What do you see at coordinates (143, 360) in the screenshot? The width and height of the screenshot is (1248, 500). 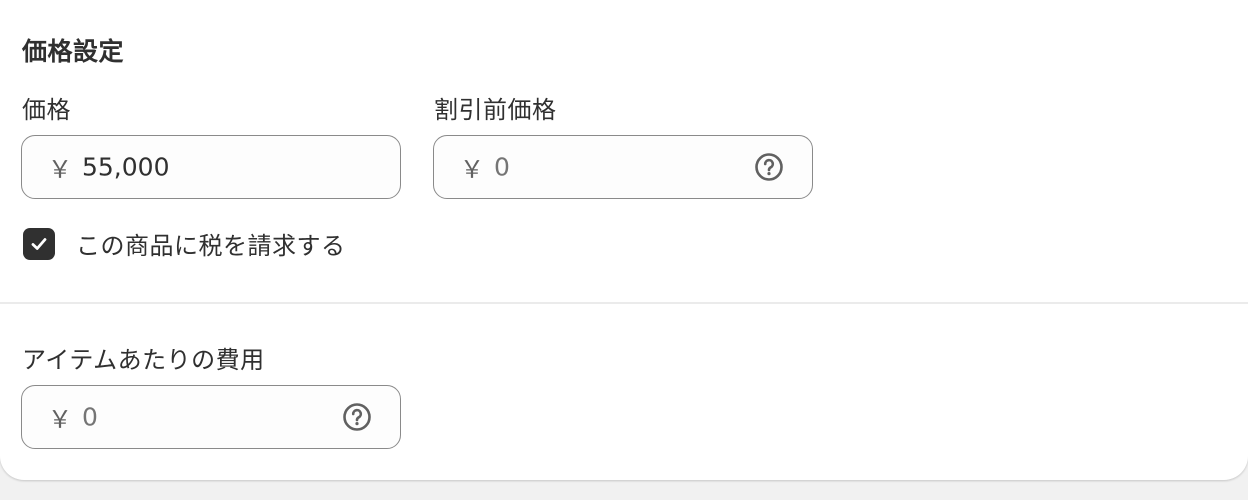 I see `cost-per-item-label: アイテムあたりの費用` at bounding box center [143, 360].